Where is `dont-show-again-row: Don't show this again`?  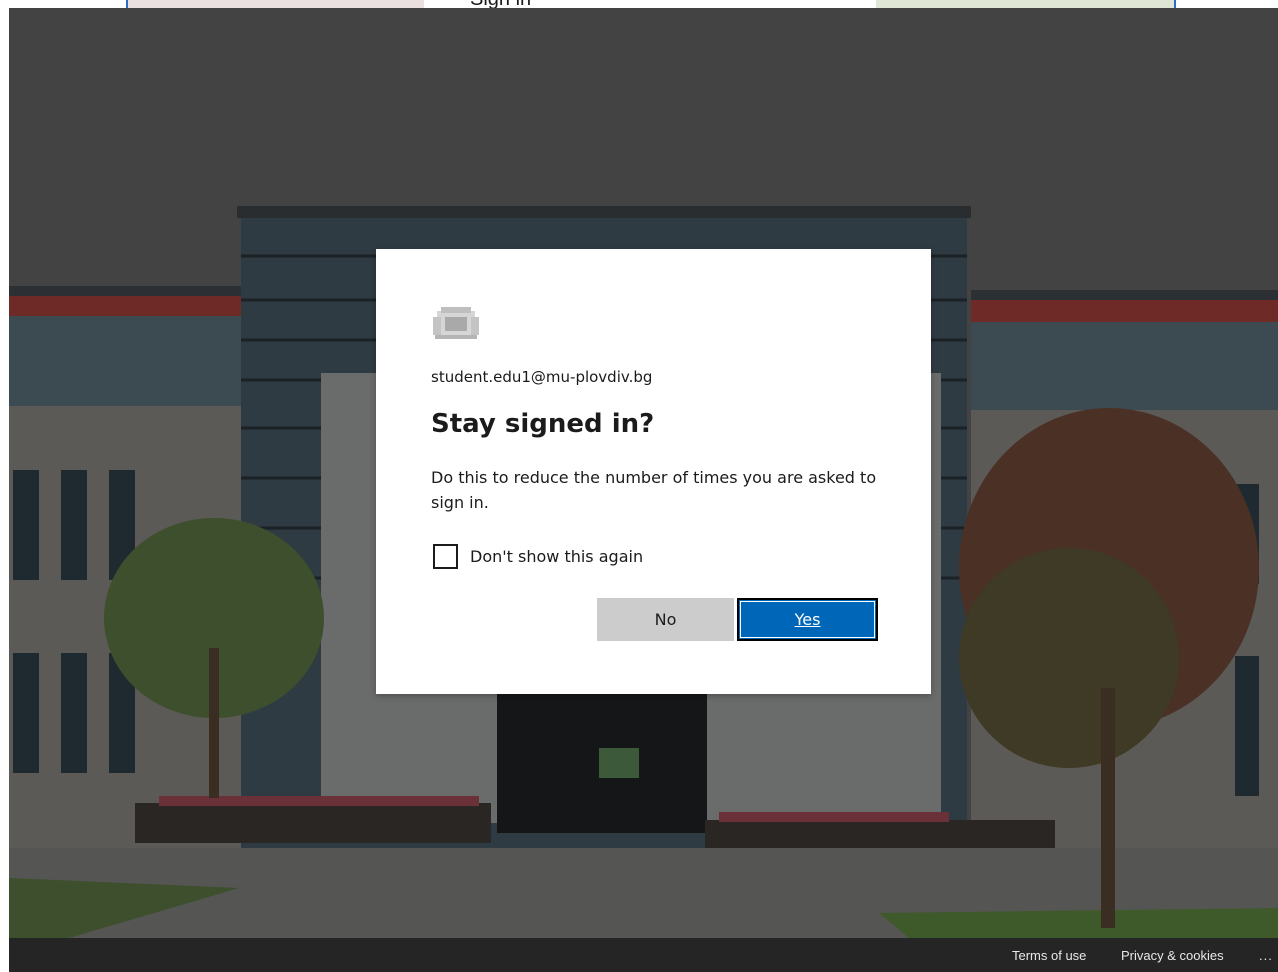 dont-show-again-row: Don't show this again is located at coordinates (538, 556).